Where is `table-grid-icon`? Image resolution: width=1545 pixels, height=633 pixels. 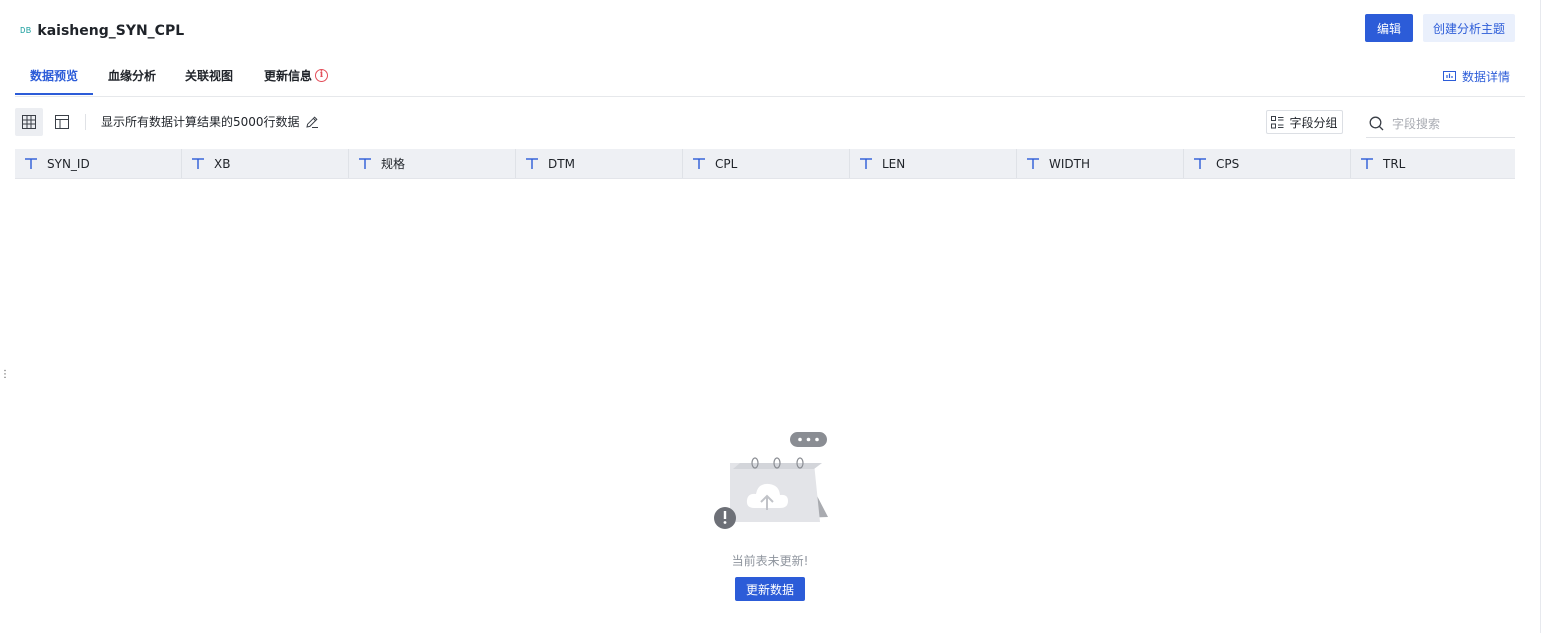 table-grid-icon is located at coordinates (29, 122).